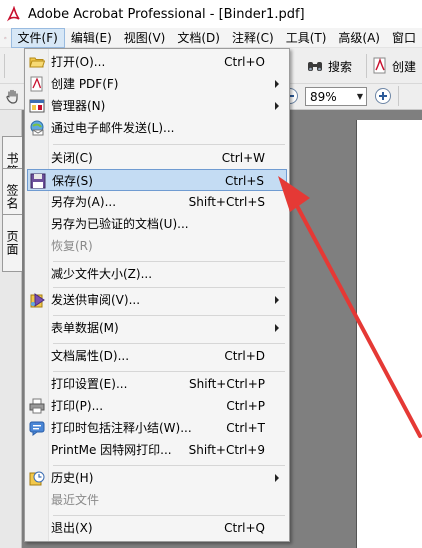 The image size is (422, 548). I want to click on acrobat-logo-icon, so click(13, 14).